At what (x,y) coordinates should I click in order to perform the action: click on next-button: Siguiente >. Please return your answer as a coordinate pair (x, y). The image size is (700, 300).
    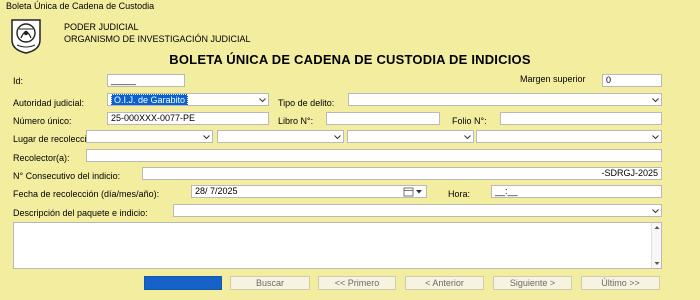
    Looking at the image, I should click on (532, 283).